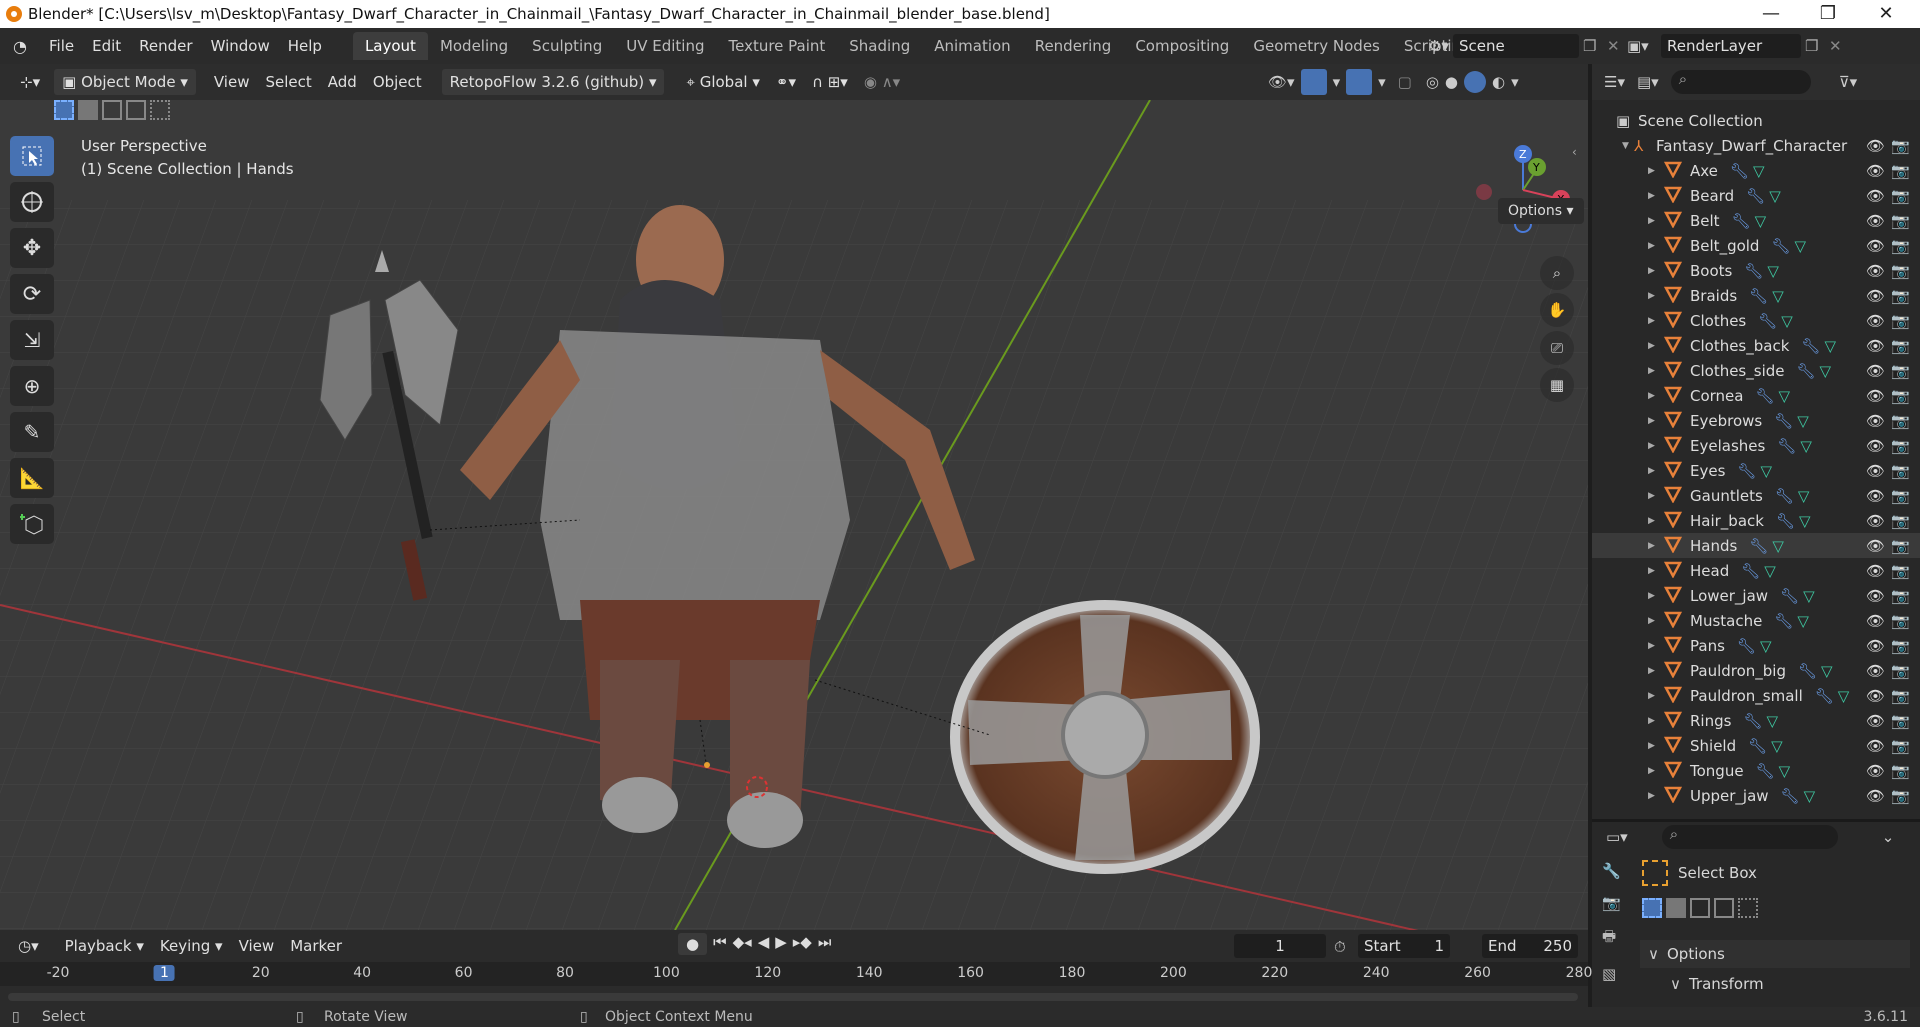 The width and height of the screenshot is (1920, 1027). What do you see at coordinates (802, 944) in the screenshot?
I see `next-keyframe-icon: ▸◆` at bounding box center [802, 944].